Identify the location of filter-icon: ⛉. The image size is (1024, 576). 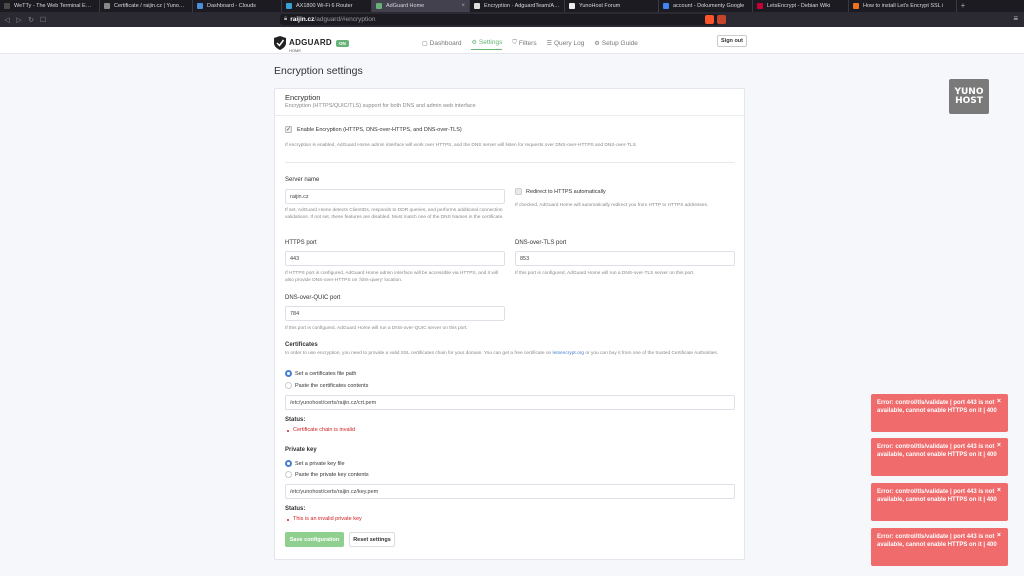
(514, 42).